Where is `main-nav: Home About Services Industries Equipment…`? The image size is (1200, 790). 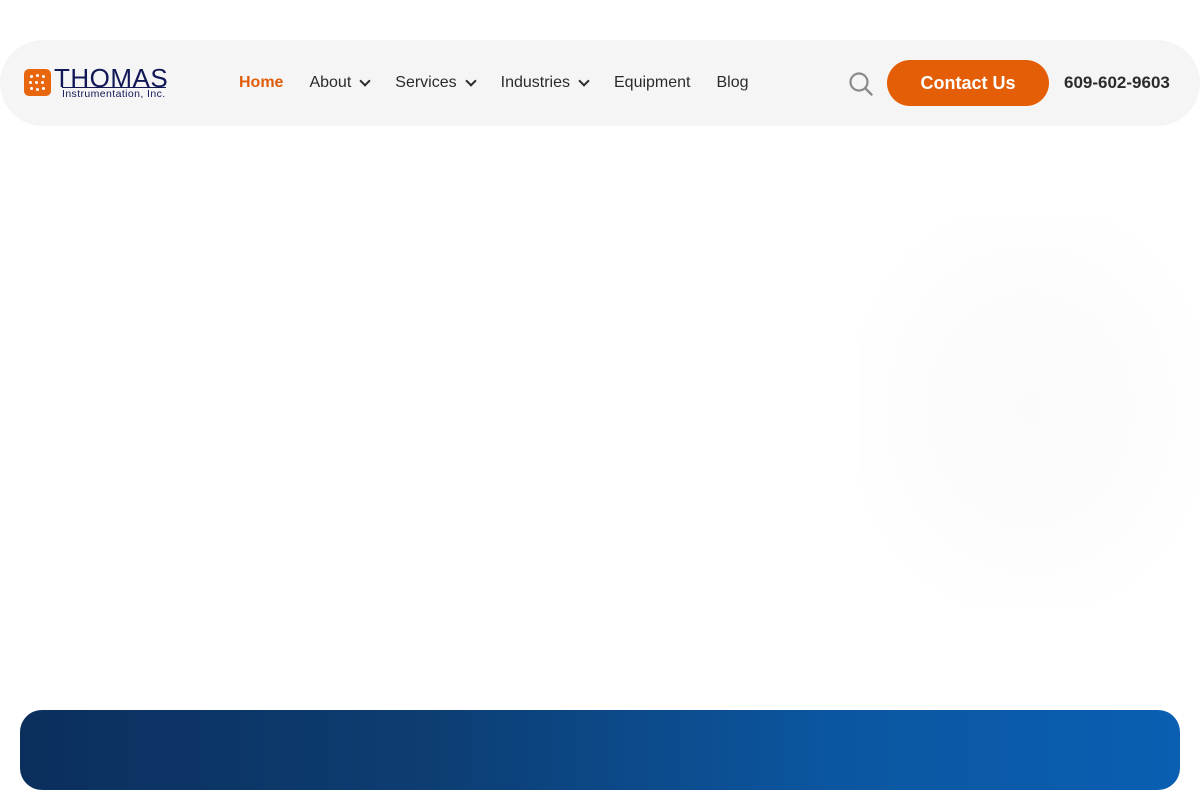 main-nav: Home About Services Industries Equipment… is located at coordinates (507, 83).